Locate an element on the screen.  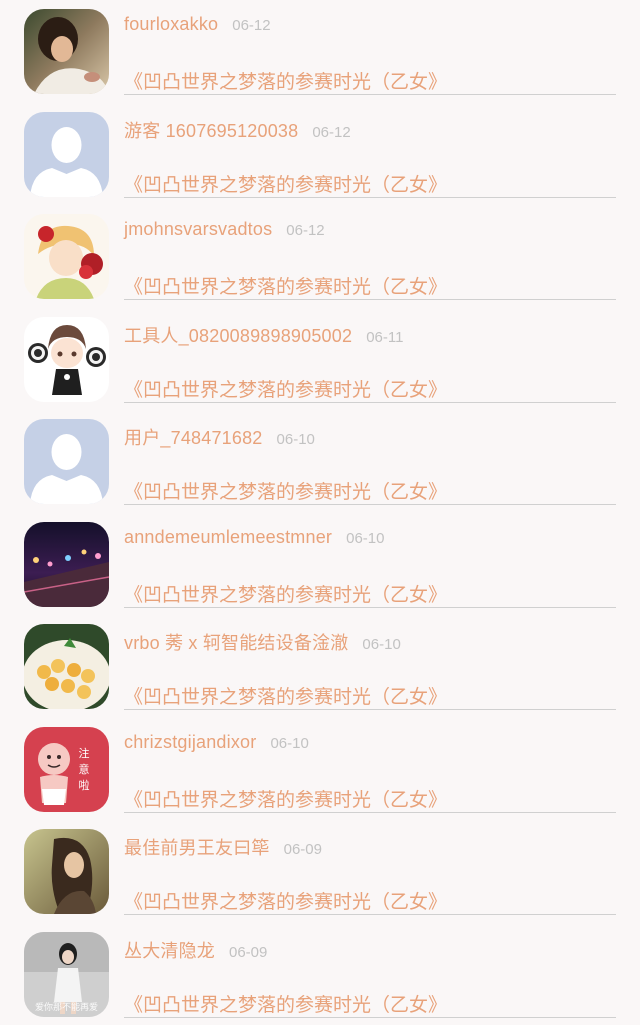
comment-meta: chrizstgijandixor 06-10 is located at coordinates (216, 744).